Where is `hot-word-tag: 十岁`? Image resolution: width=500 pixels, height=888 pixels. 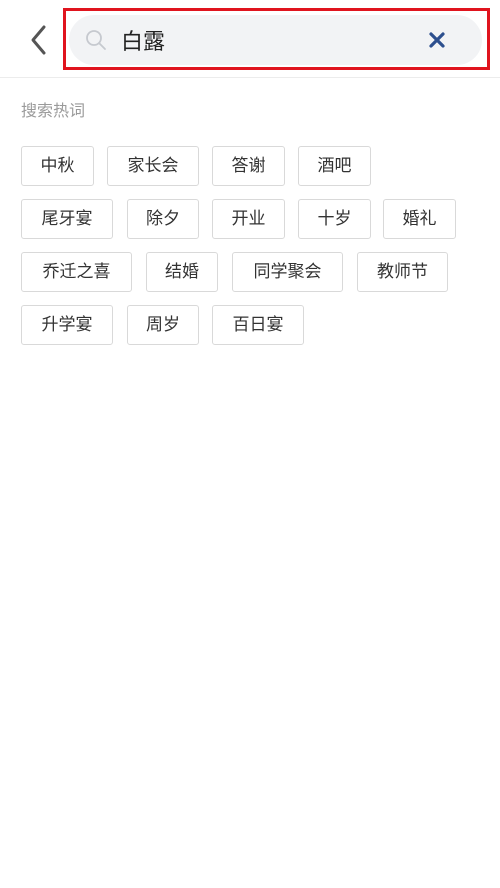
hot-word-tag: 十岁 is located at coordinates (334, 219).